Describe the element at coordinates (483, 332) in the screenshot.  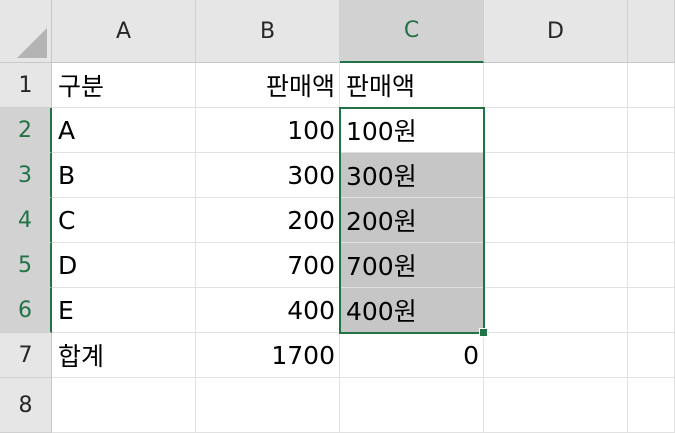
I see `fill-handle` at that location.